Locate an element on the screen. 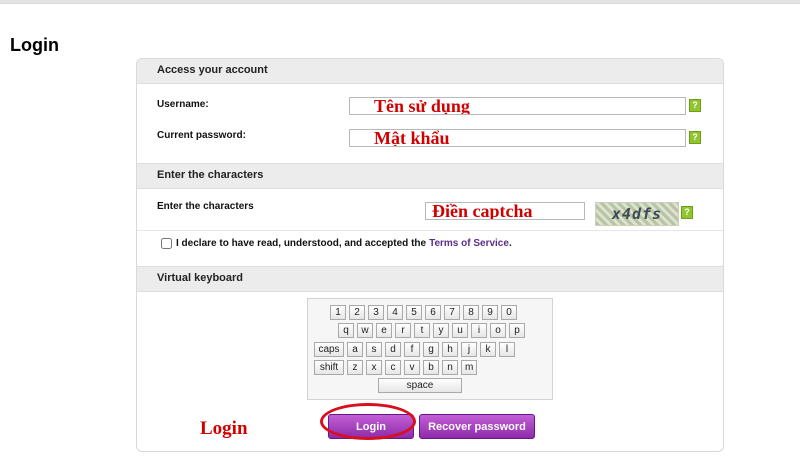 Image resolution: width=800 pixels, height=476 pixels. captcha-text: x4dfs is located at coordinates (637, 214).